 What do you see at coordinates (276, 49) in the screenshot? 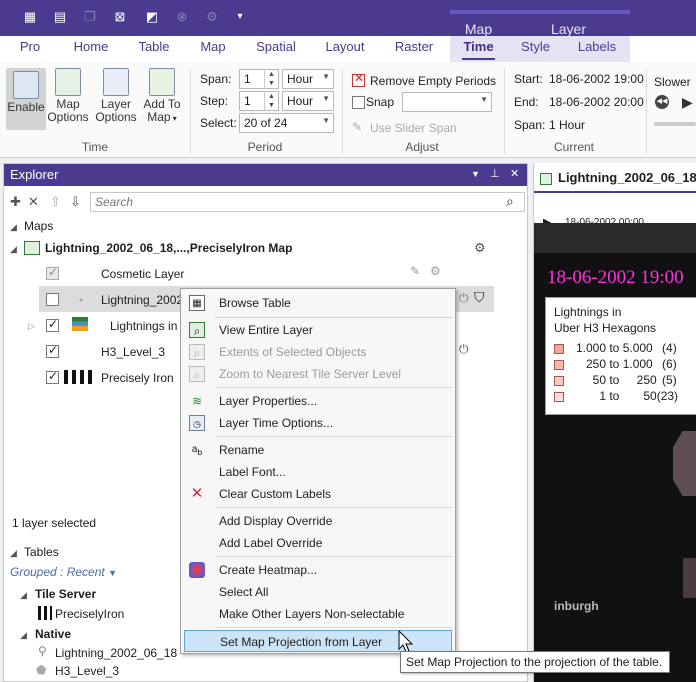
I see `tab-spatial: Spatial` at bounding box center [276, 49].